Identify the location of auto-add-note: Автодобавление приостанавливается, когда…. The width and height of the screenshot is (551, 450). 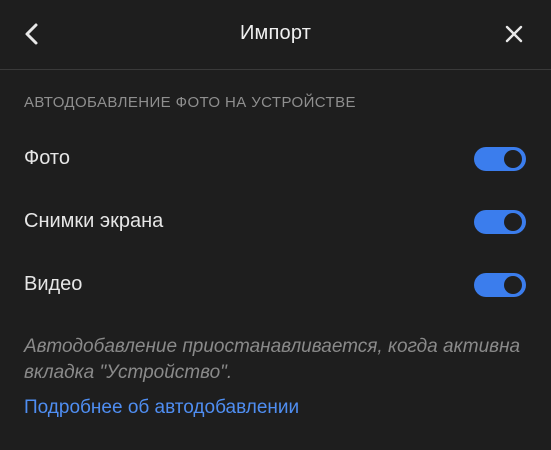
(272, 359).